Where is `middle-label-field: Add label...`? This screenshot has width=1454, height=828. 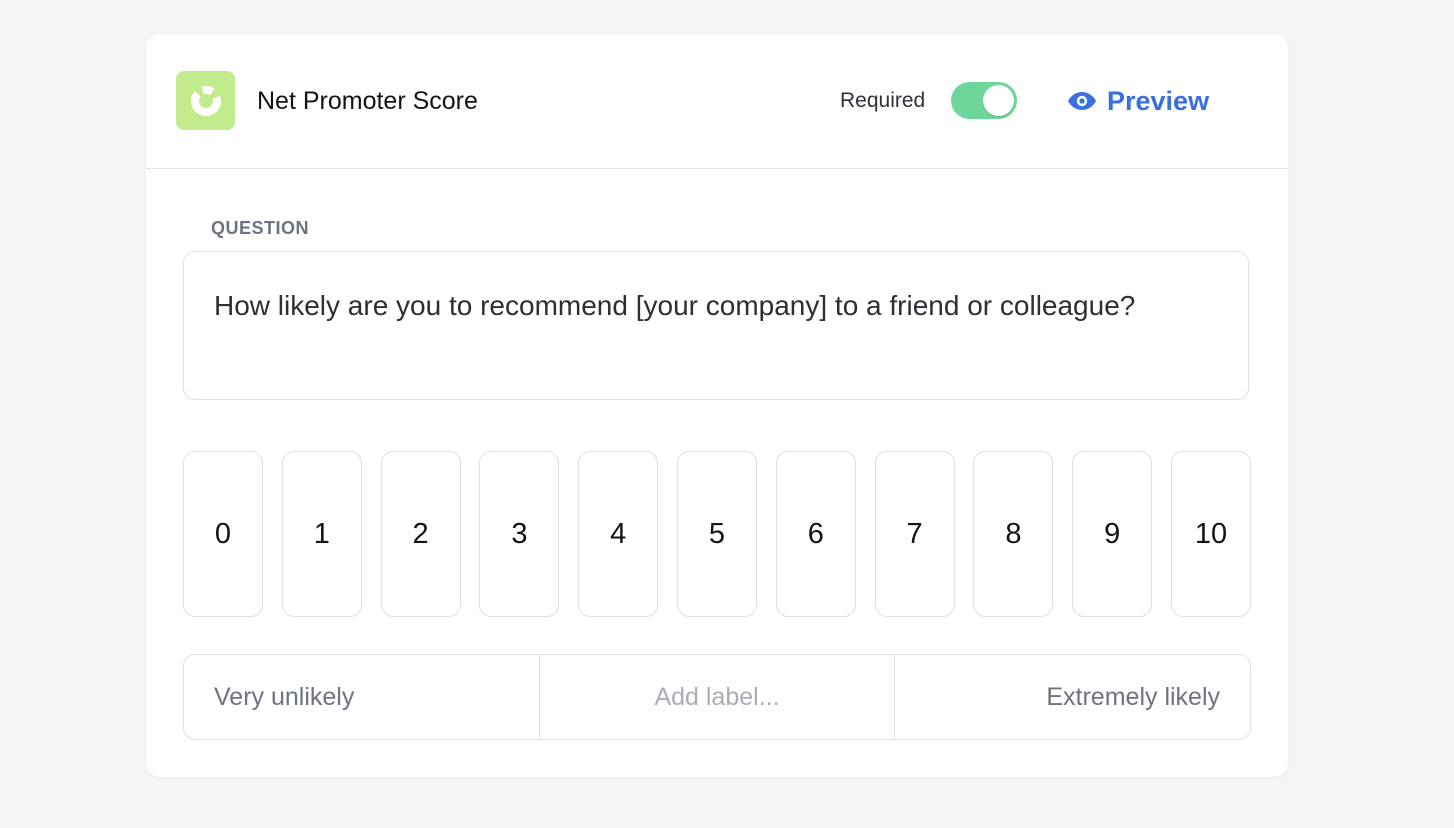
middle-label-field: Add label... is located at coordinates (716, 697).